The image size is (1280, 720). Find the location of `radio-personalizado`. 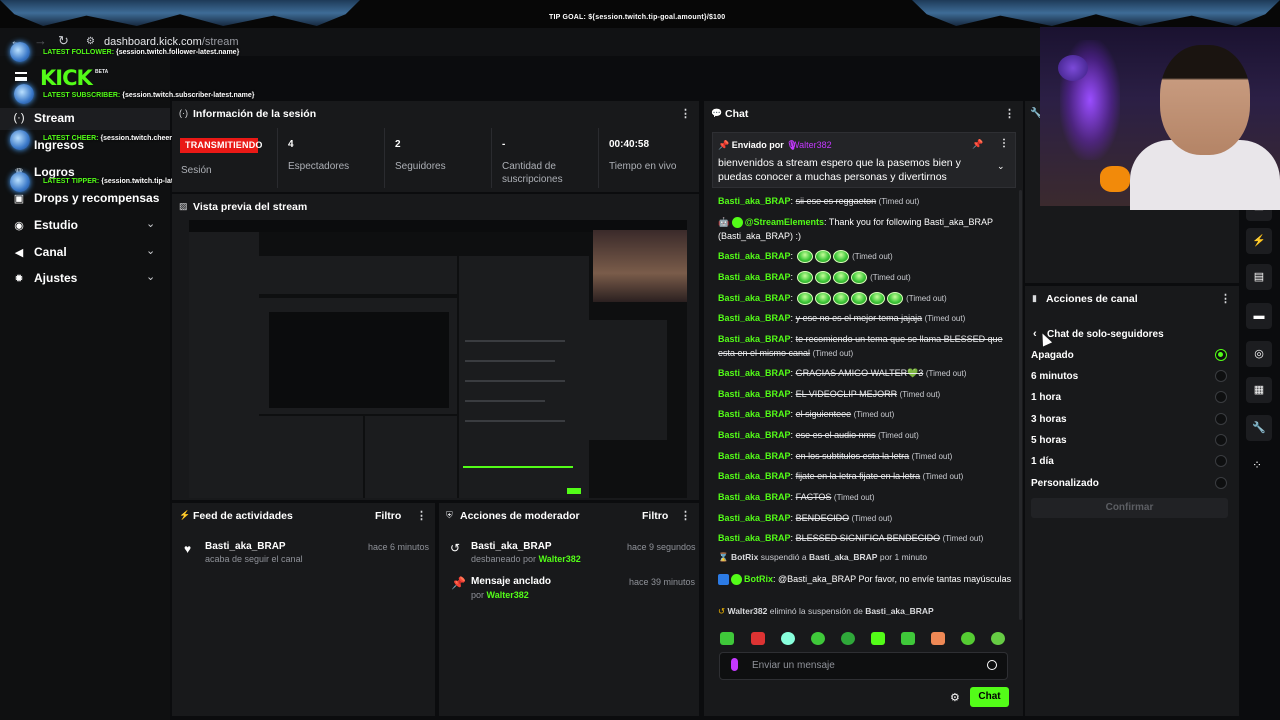

radio-personalizado is located at coordinates (1221, 483).